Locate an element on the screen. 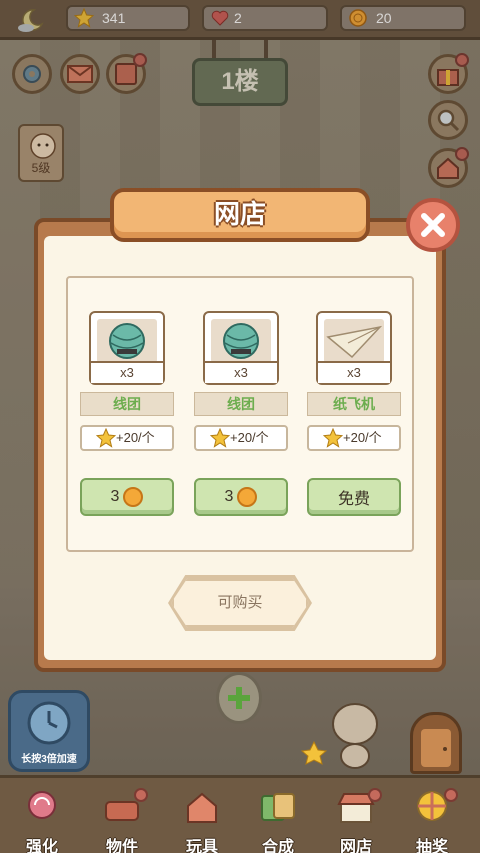 The height and width of the screenshot is (853, 480). paper-plane-image is located at coordinates (354, 341).